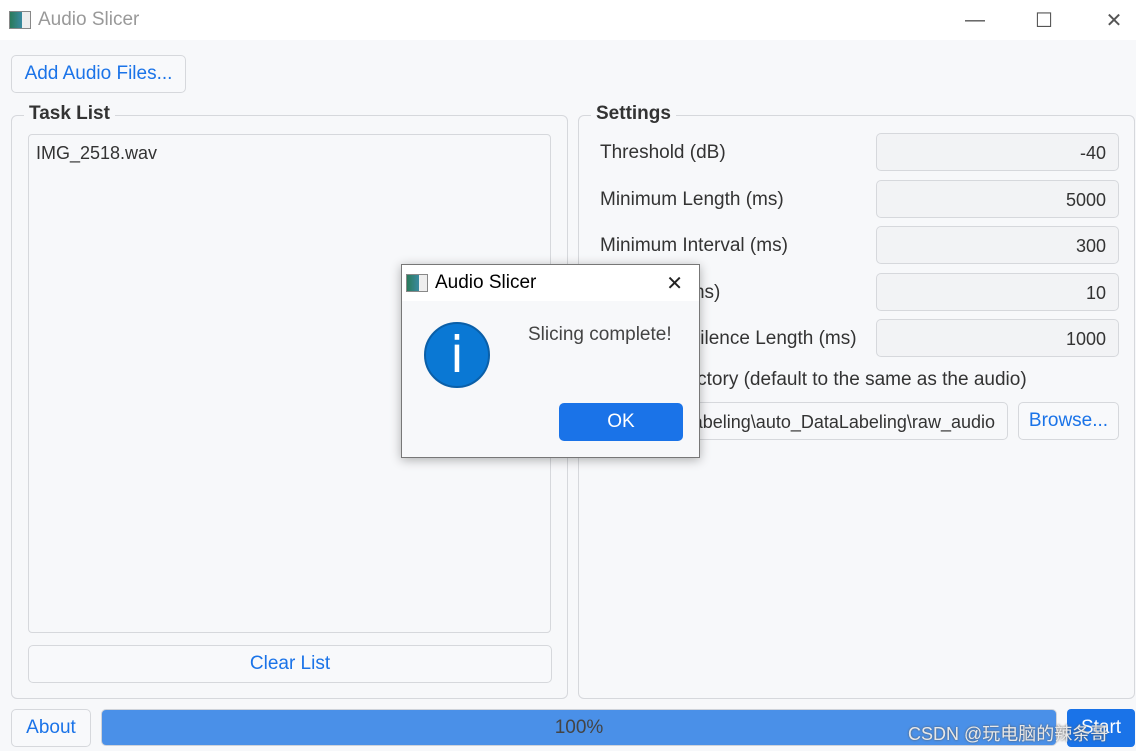  I want to click on dialog-title-bar: Audio Slicer ✕, so click(550, 283).